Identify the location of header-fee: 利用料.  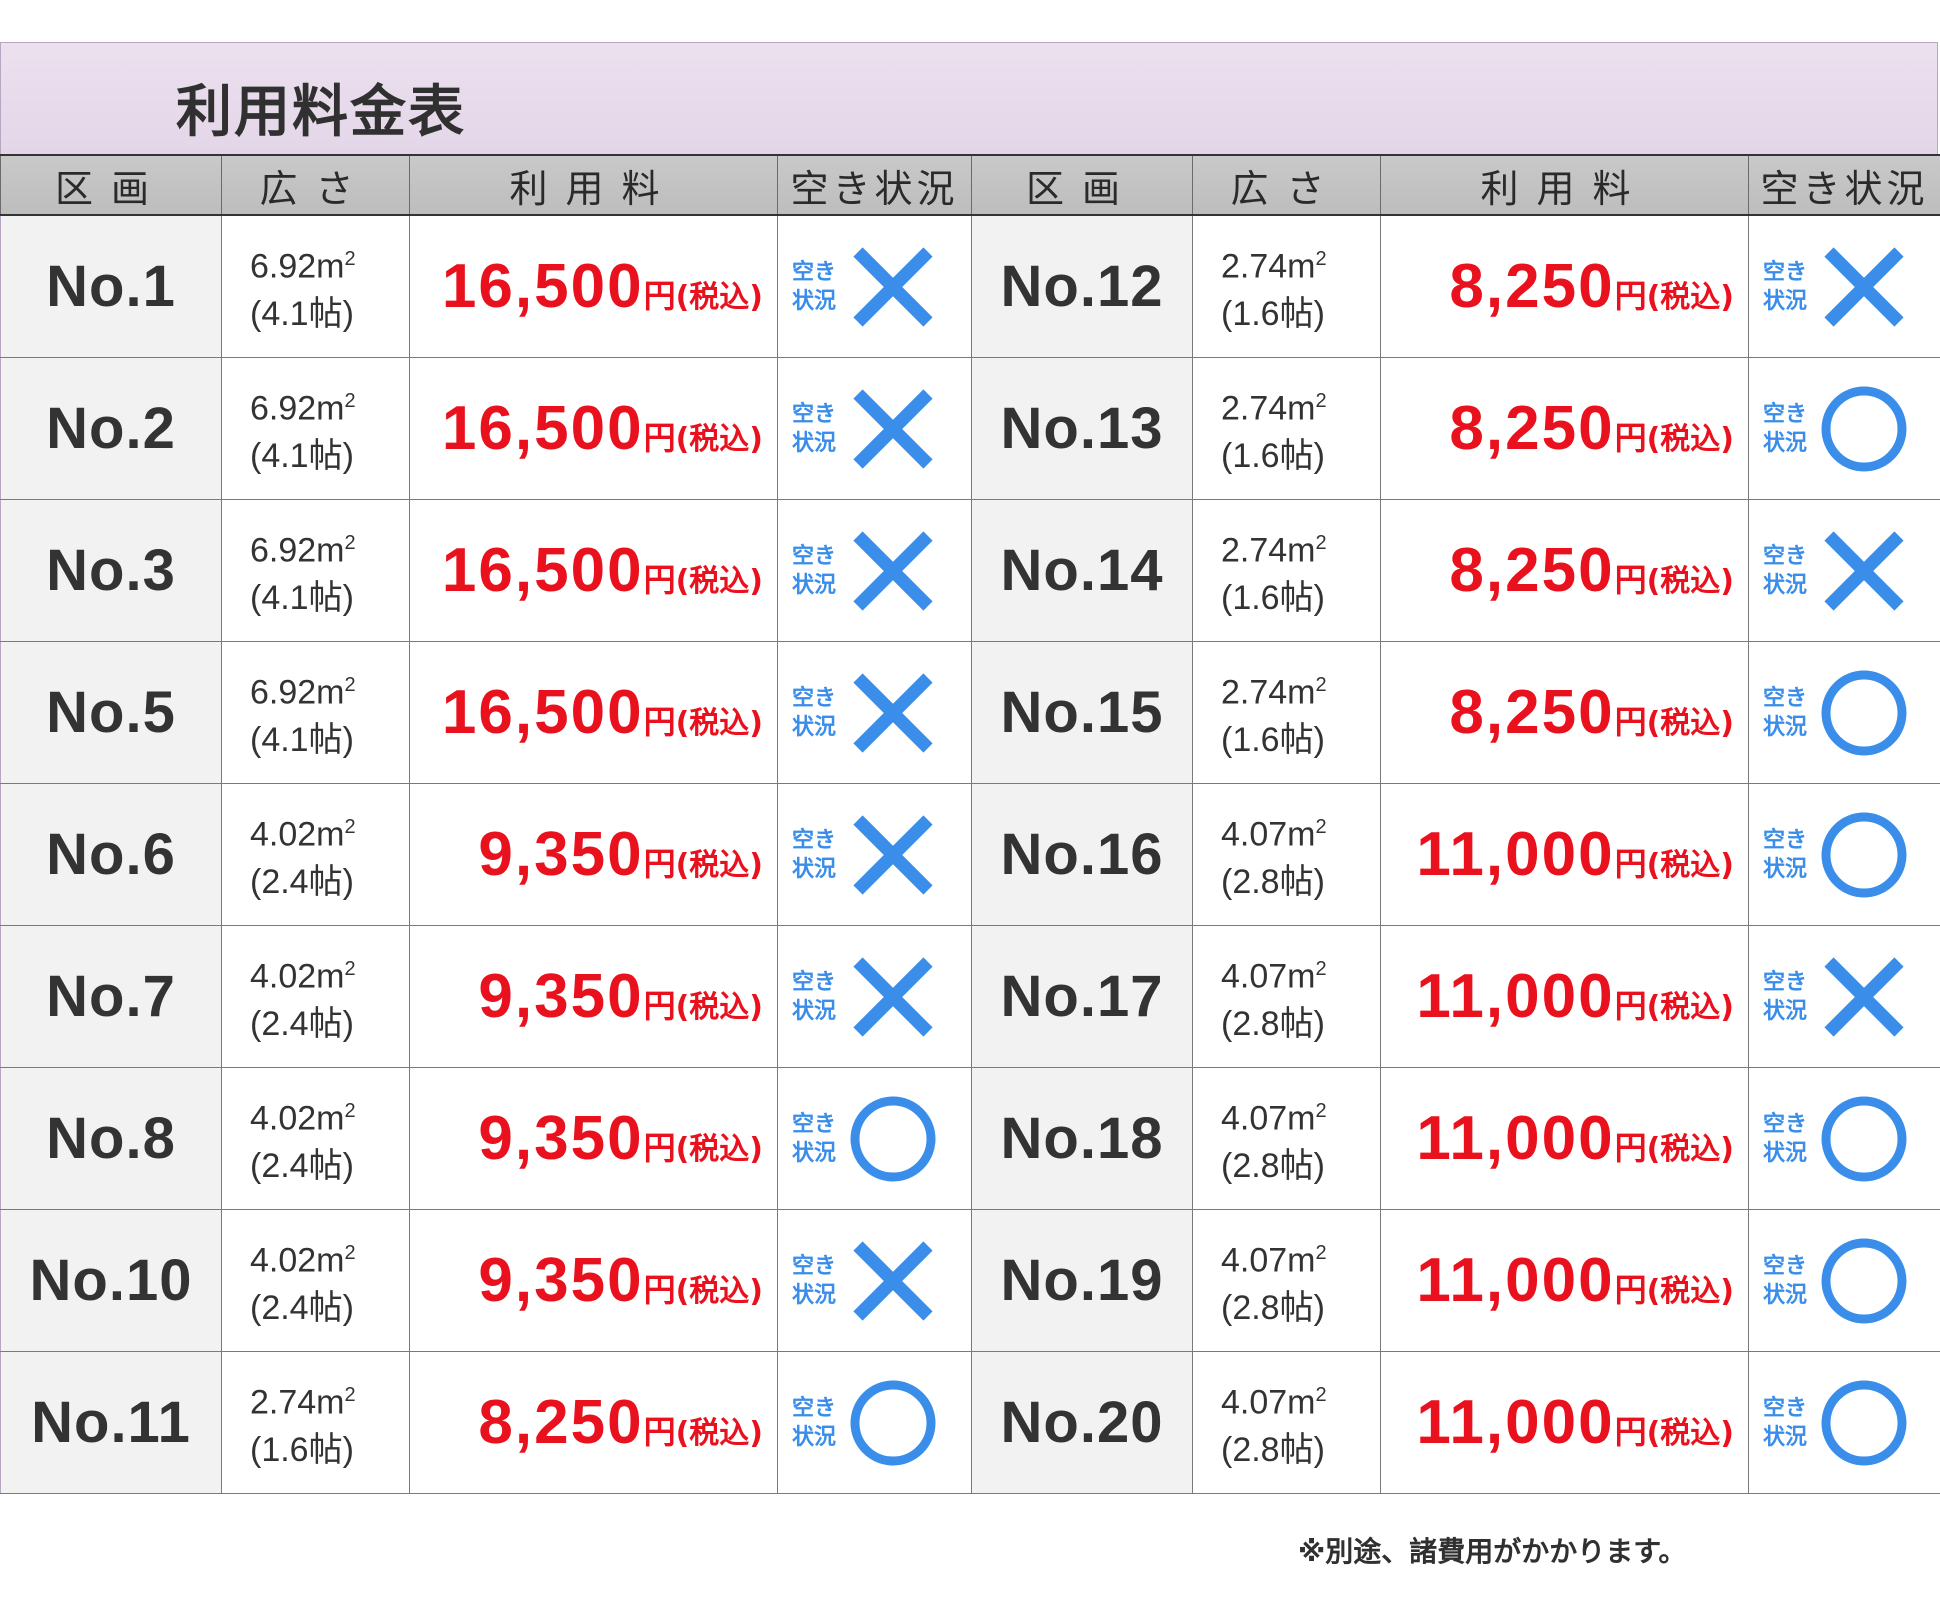
(593, 185).